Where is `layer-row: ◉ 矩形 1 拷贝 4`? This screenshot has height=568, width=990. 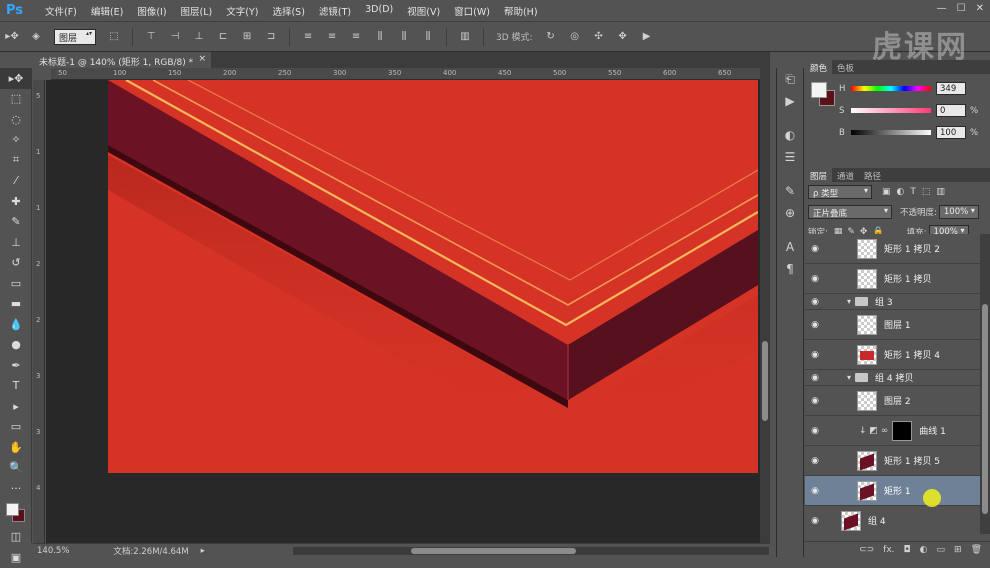 layer-row: ◉ 矩形 1 拷贝 4 is located at coordinates (892, 355).